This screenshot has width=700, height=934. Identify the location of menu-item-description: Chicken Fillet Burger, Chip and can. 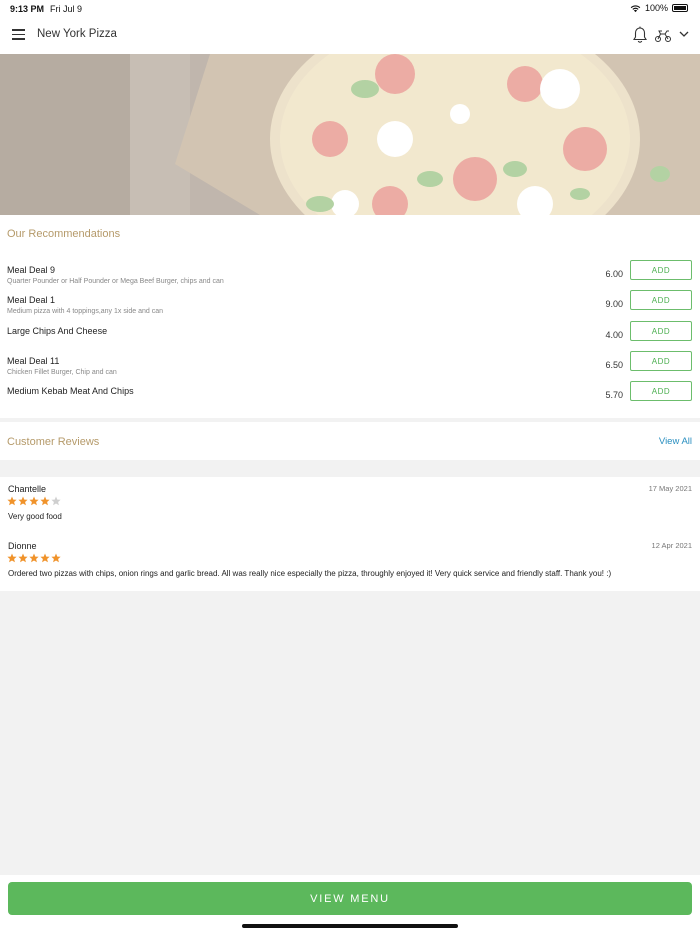
(62, 372).